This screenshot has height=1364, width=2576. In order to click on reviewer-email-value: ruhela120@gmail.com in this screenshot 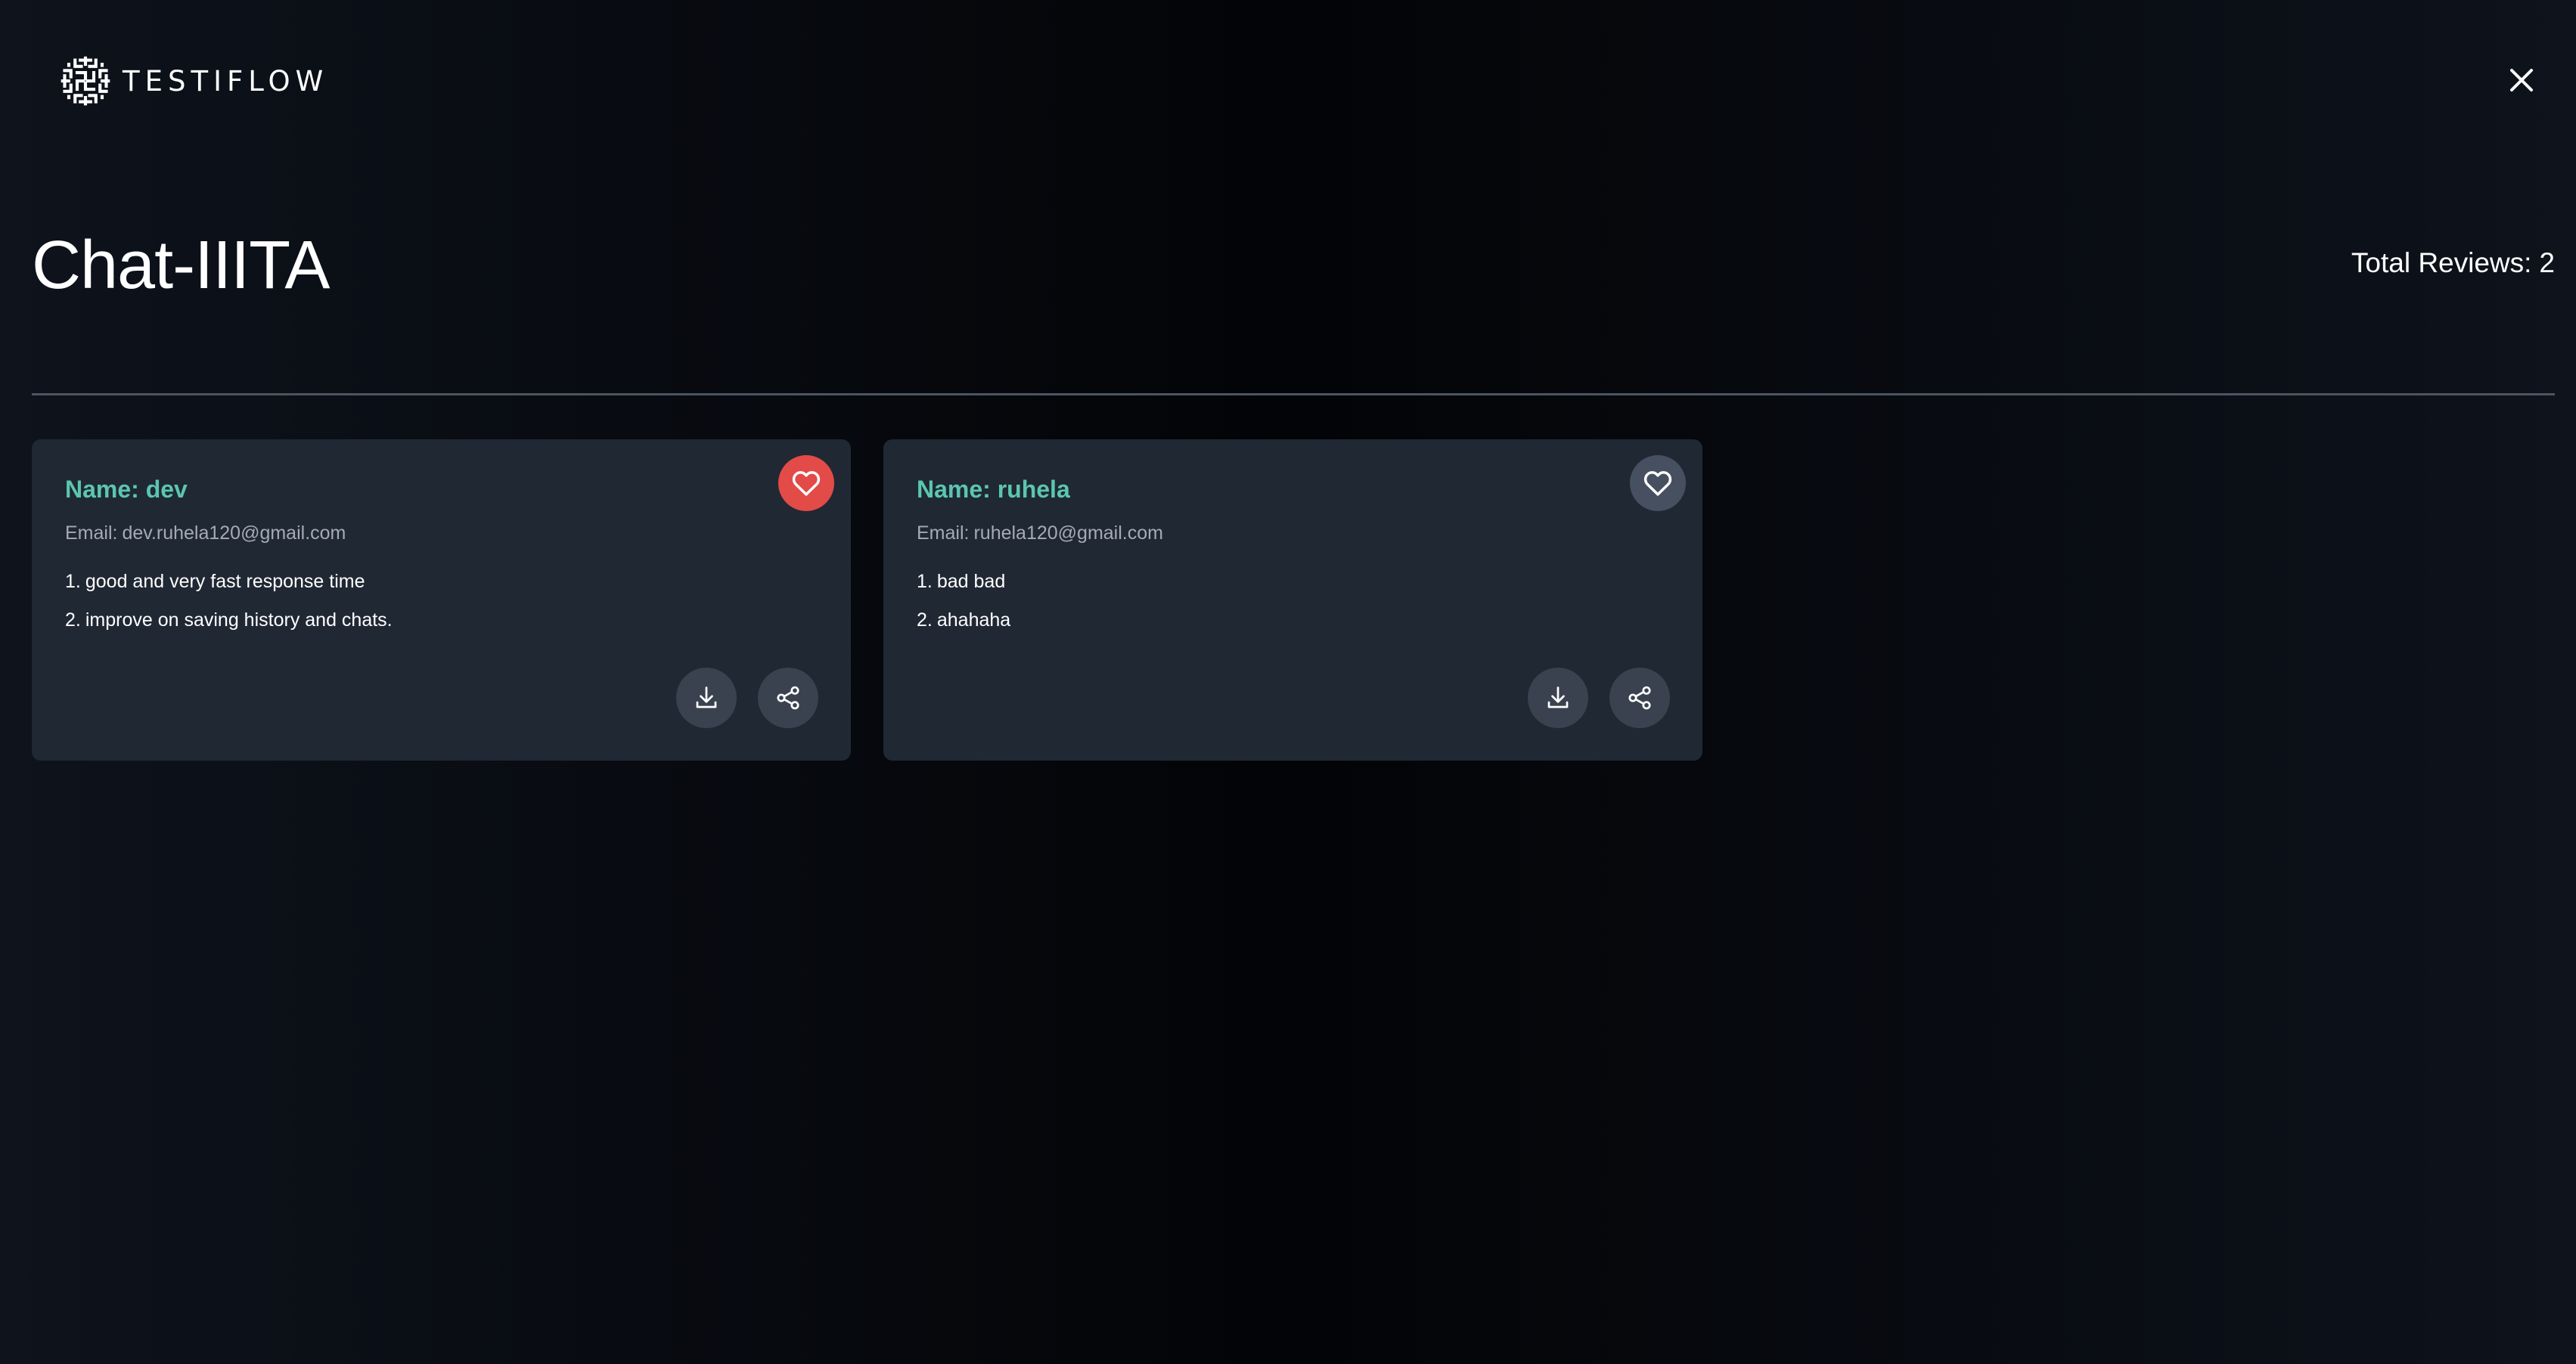, I will do `click(1068, 533)`.